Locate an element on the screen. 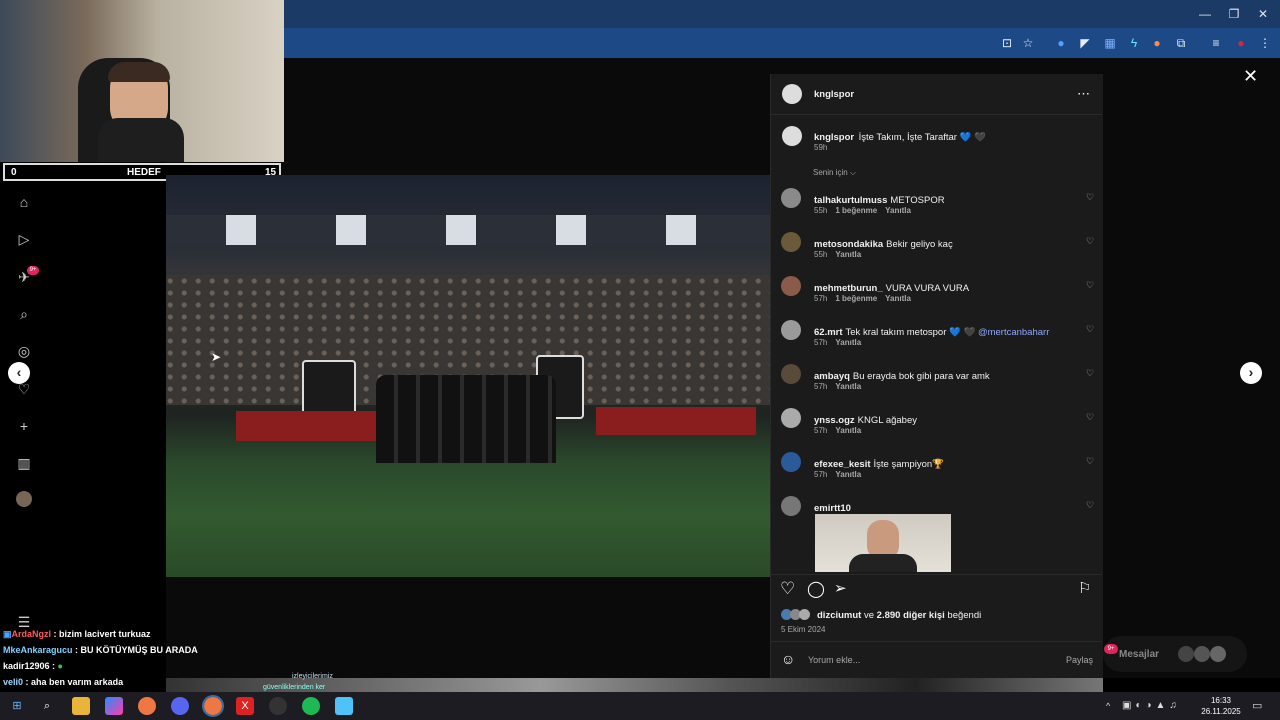 The height and width of the screenshot is (720, 1280). copilot-icon is located at coordinates (114, 706).